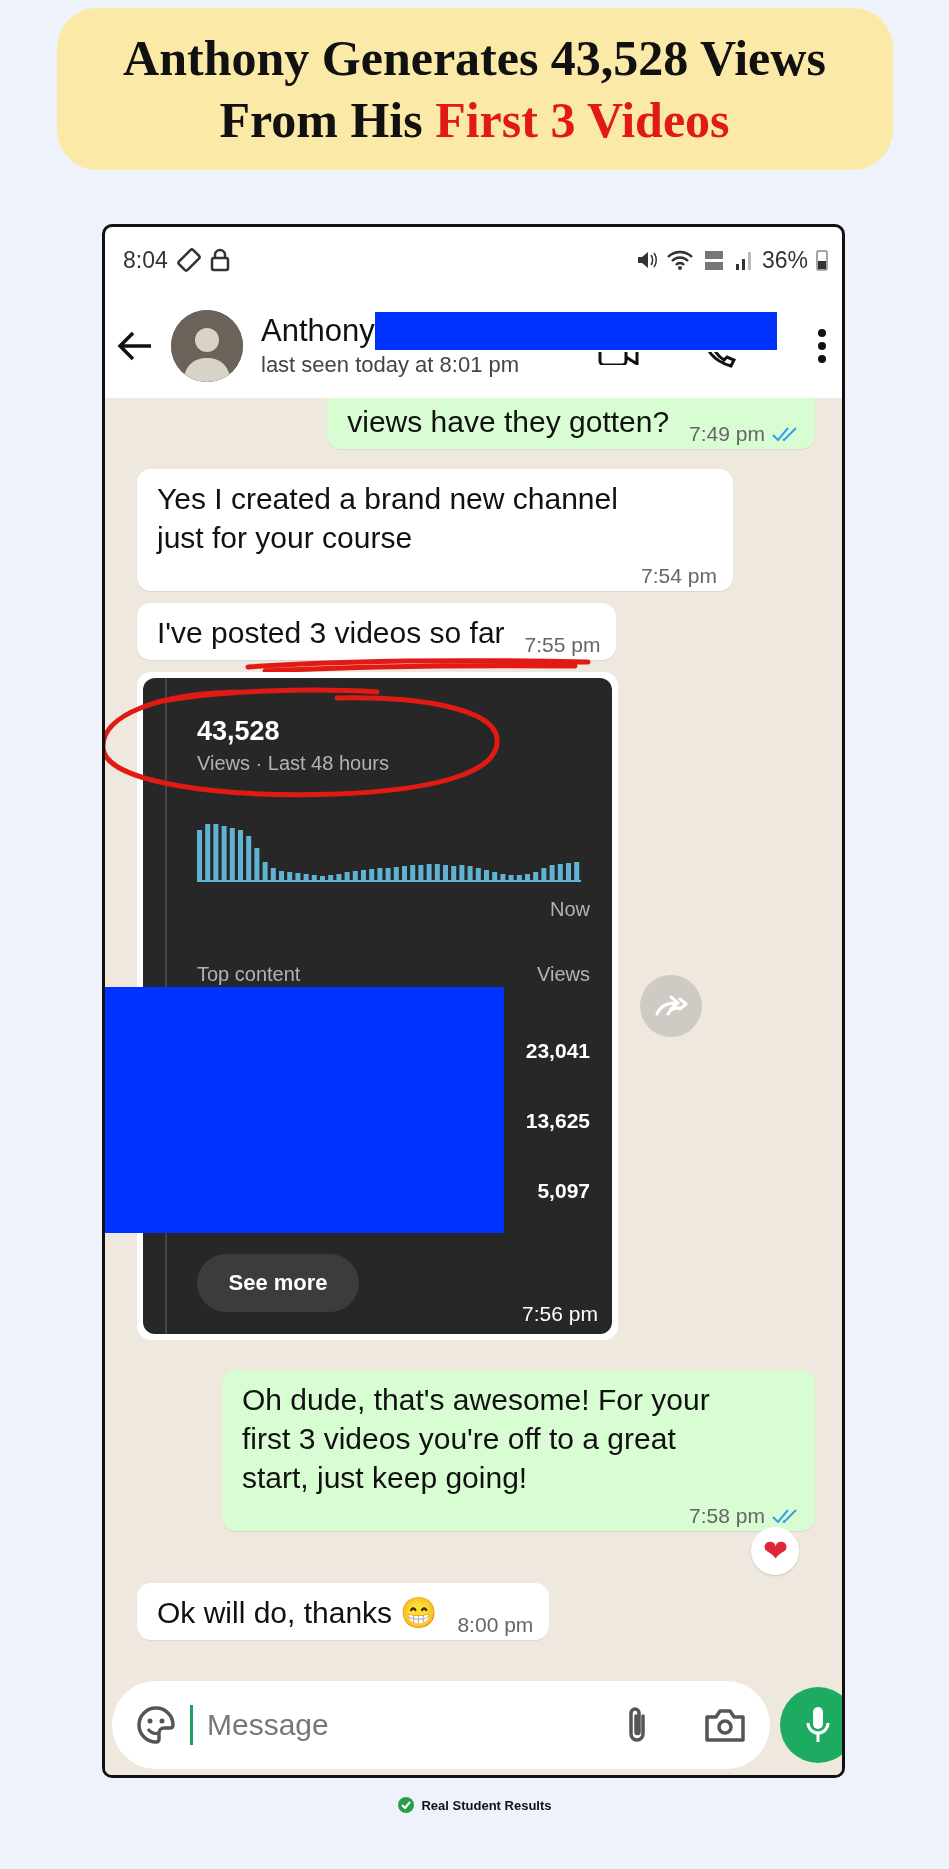  Describe the element at coordinates (188, 260) in the screenshot. I see `rotate-icon` at that location.